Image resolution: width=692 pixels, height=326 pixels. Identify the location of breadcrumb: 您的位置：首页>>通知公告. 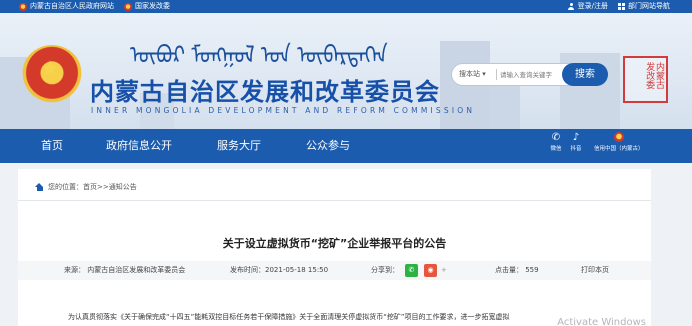
(86, 187).